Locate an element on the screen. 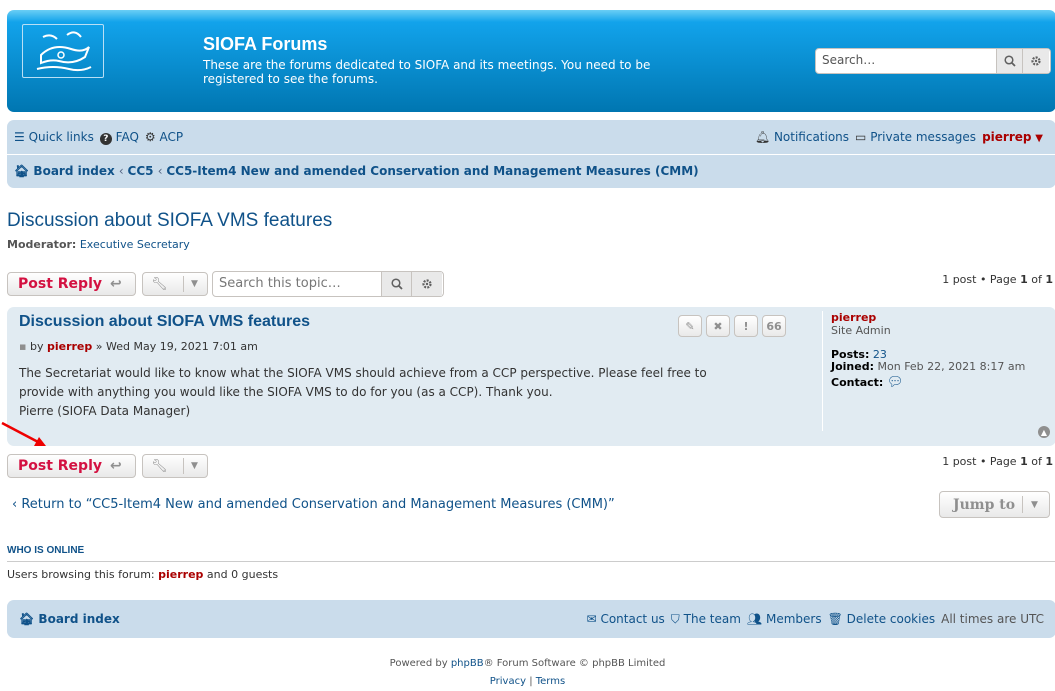 This screenshot has height=691, width=1055. pagination-bottom: 1 post • Page 1 of 1 is located at coordinates (997, 461).